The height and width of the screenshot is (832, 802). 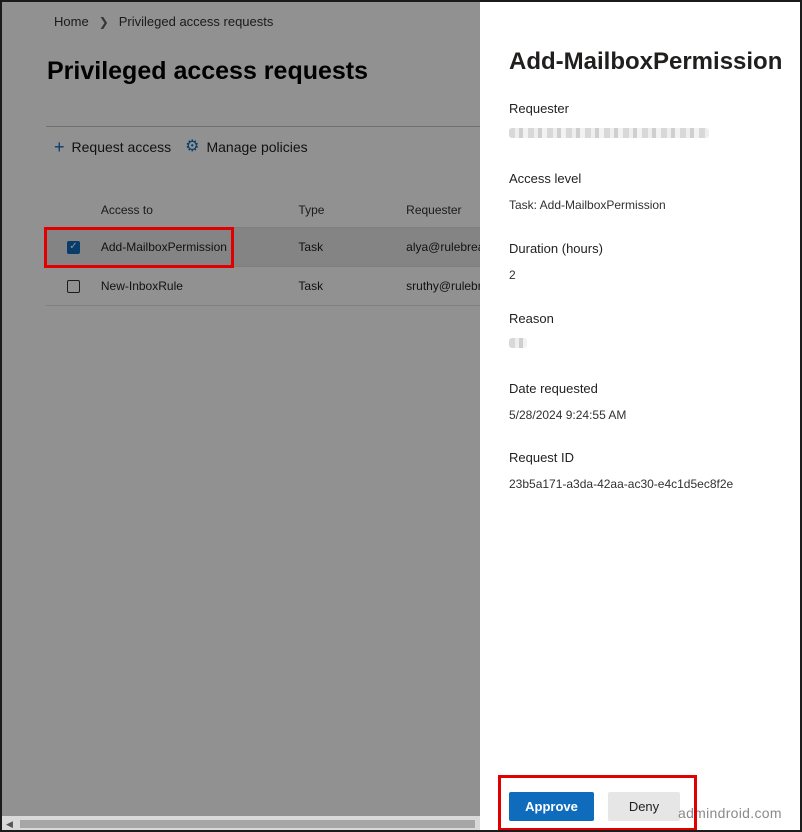 What do you see at coordinates (730, 813) in the screenshot?
I see `watermark: admindroid.com` at bounding box center [730, 813].